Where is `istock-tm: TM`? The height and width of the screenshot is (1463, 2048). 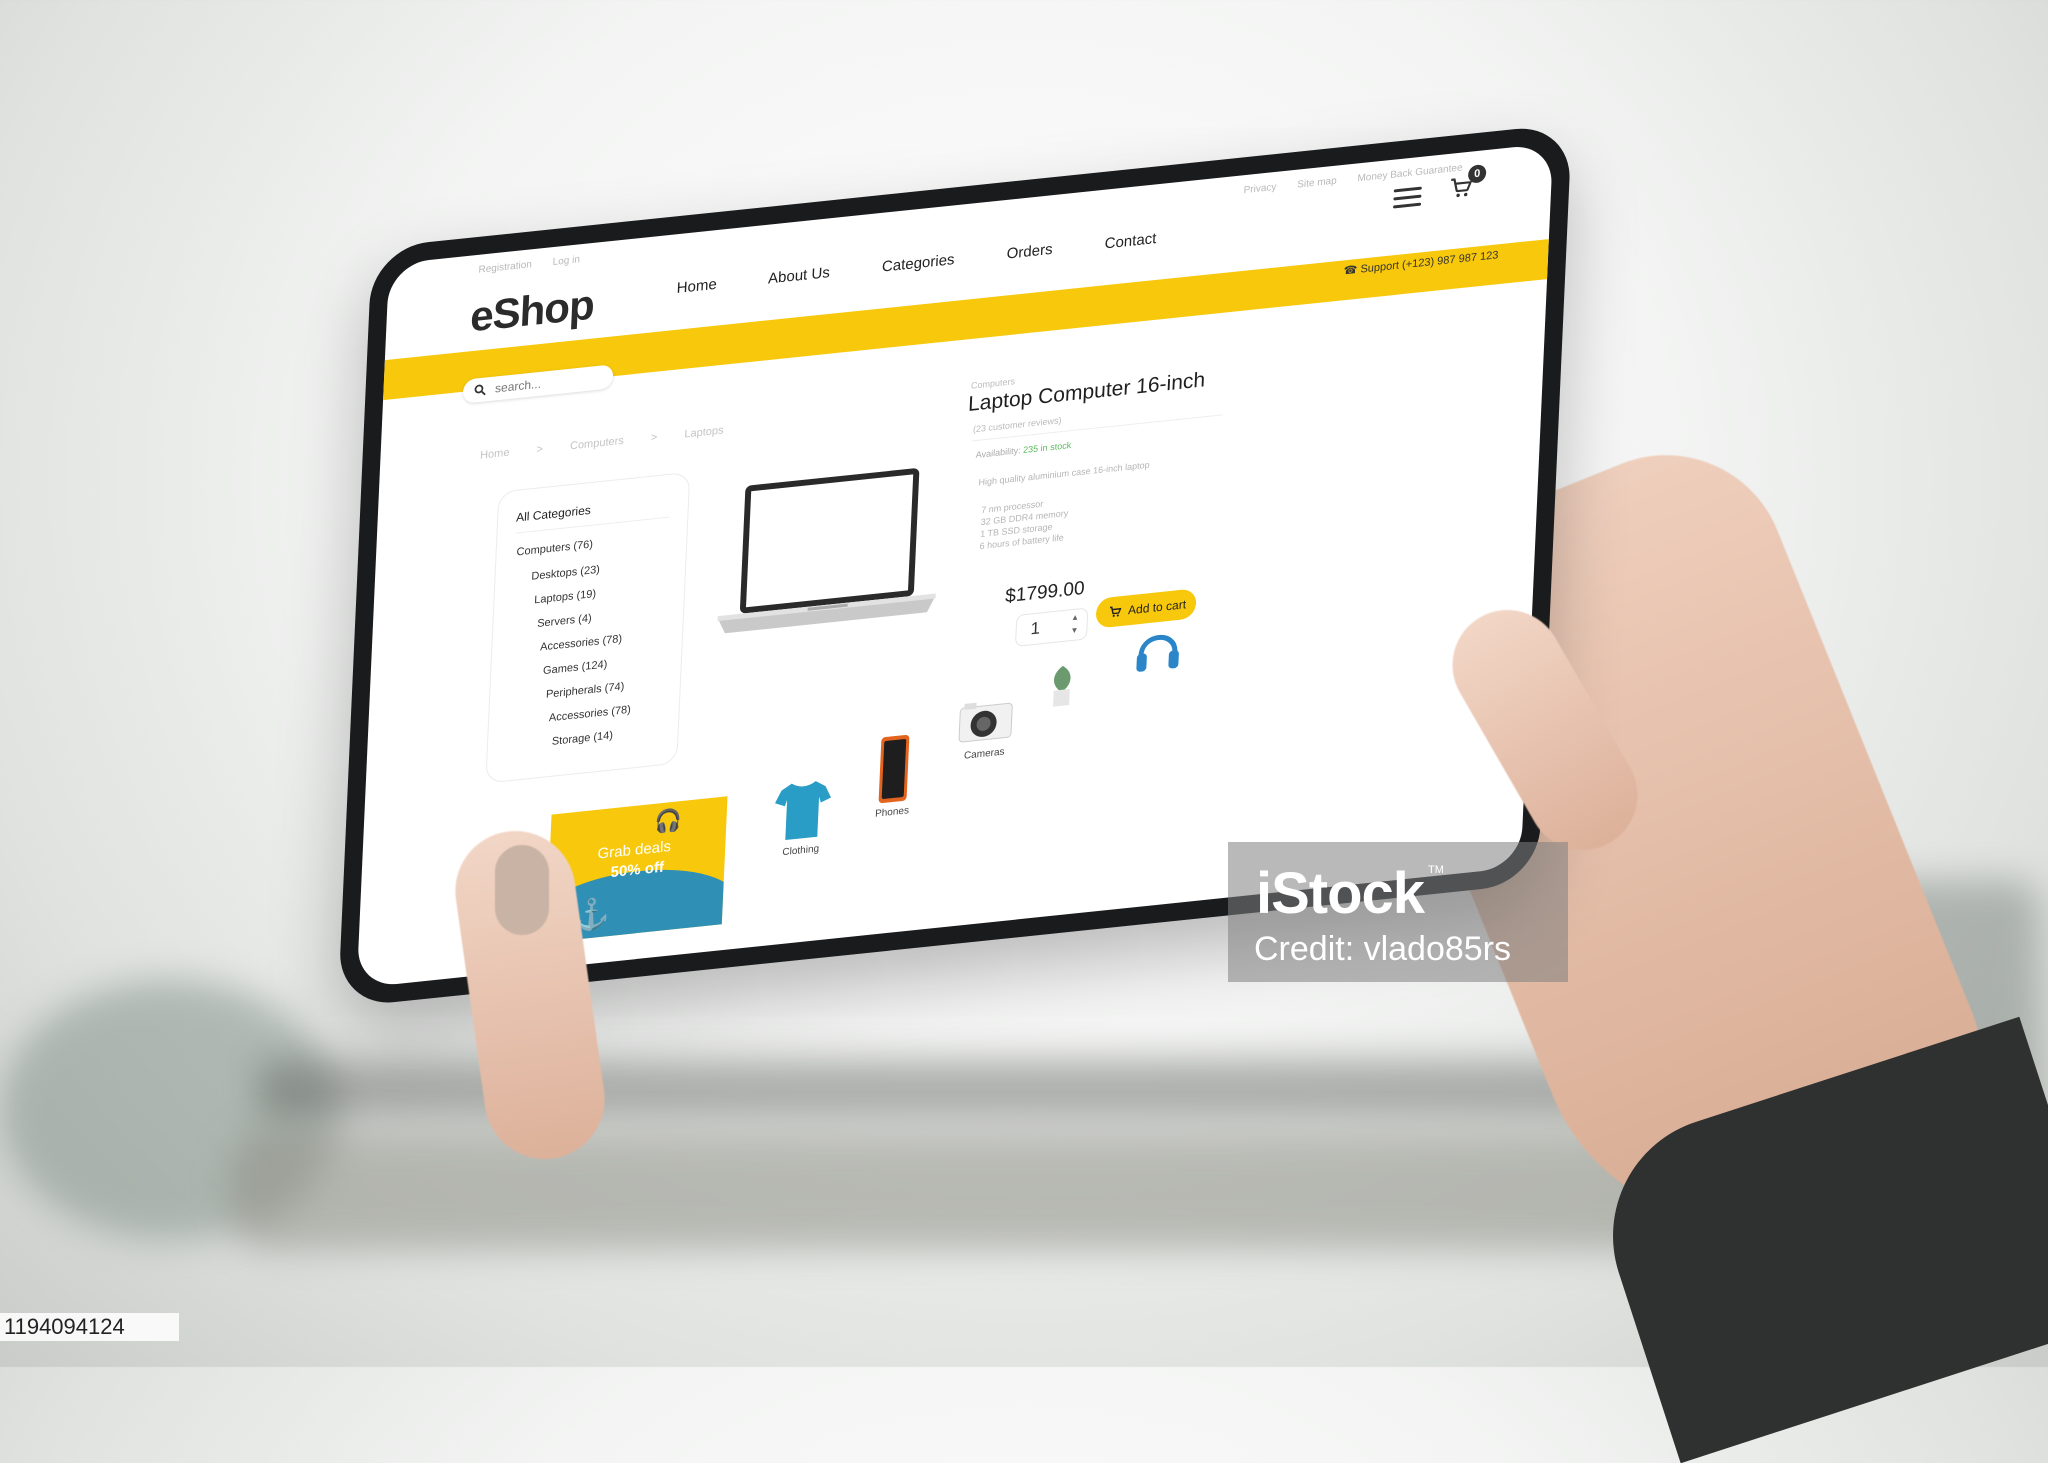 istock-tm: TM is located at coordinates (1436, 870).